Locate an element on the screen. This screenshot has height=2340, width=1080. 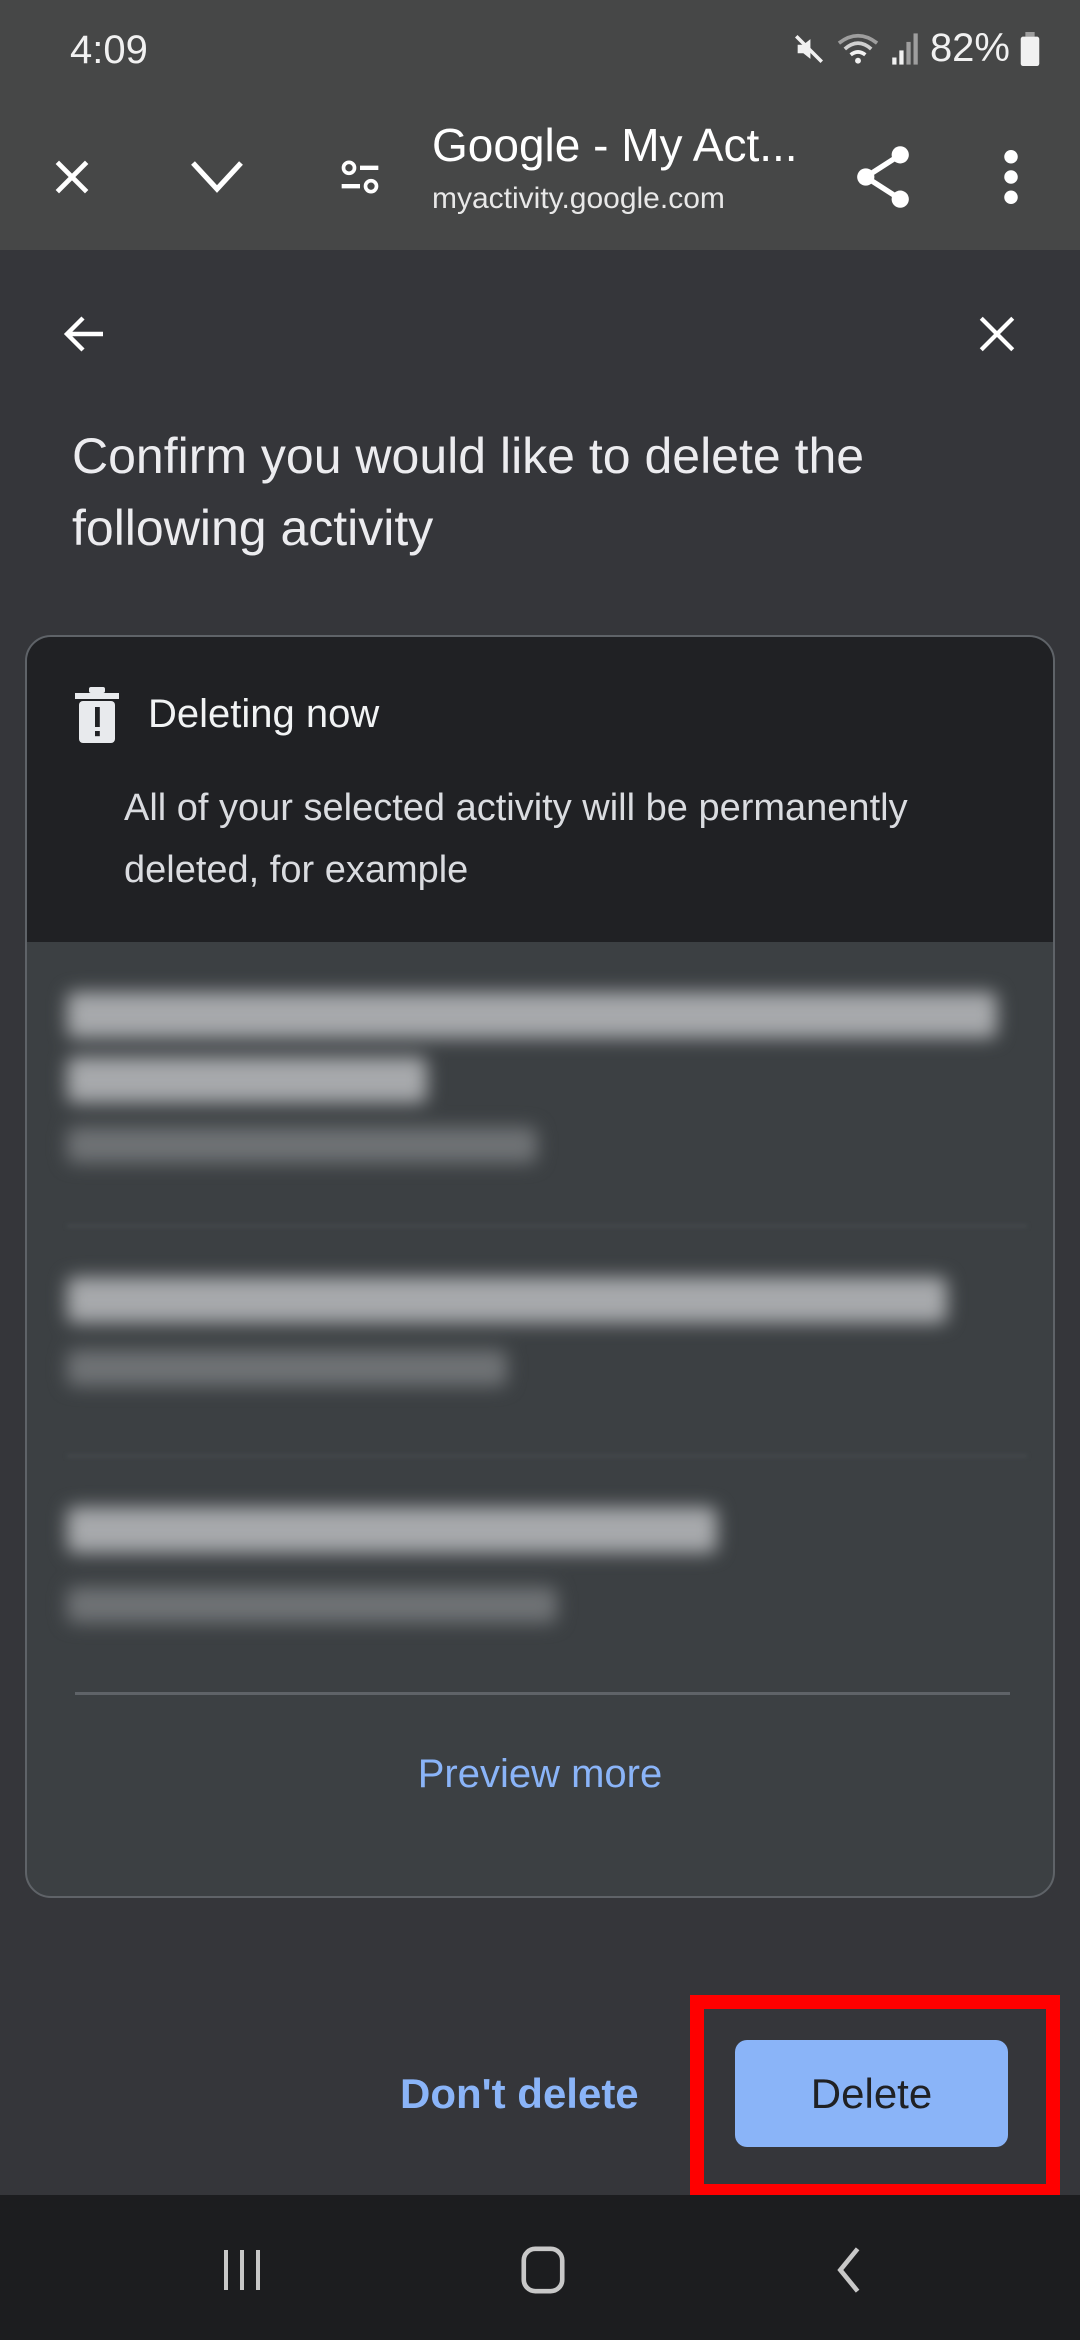
minimize-button is located at coordinates (217, 177).